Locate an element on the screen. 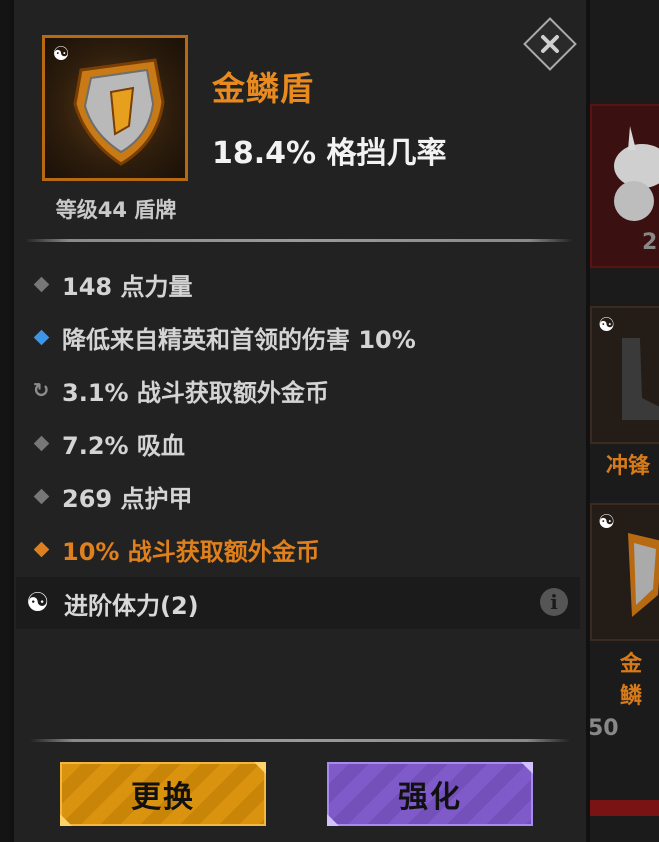 The image size is (659, 842). replace-button-label: 更换 is located at coordinates (163, 797).